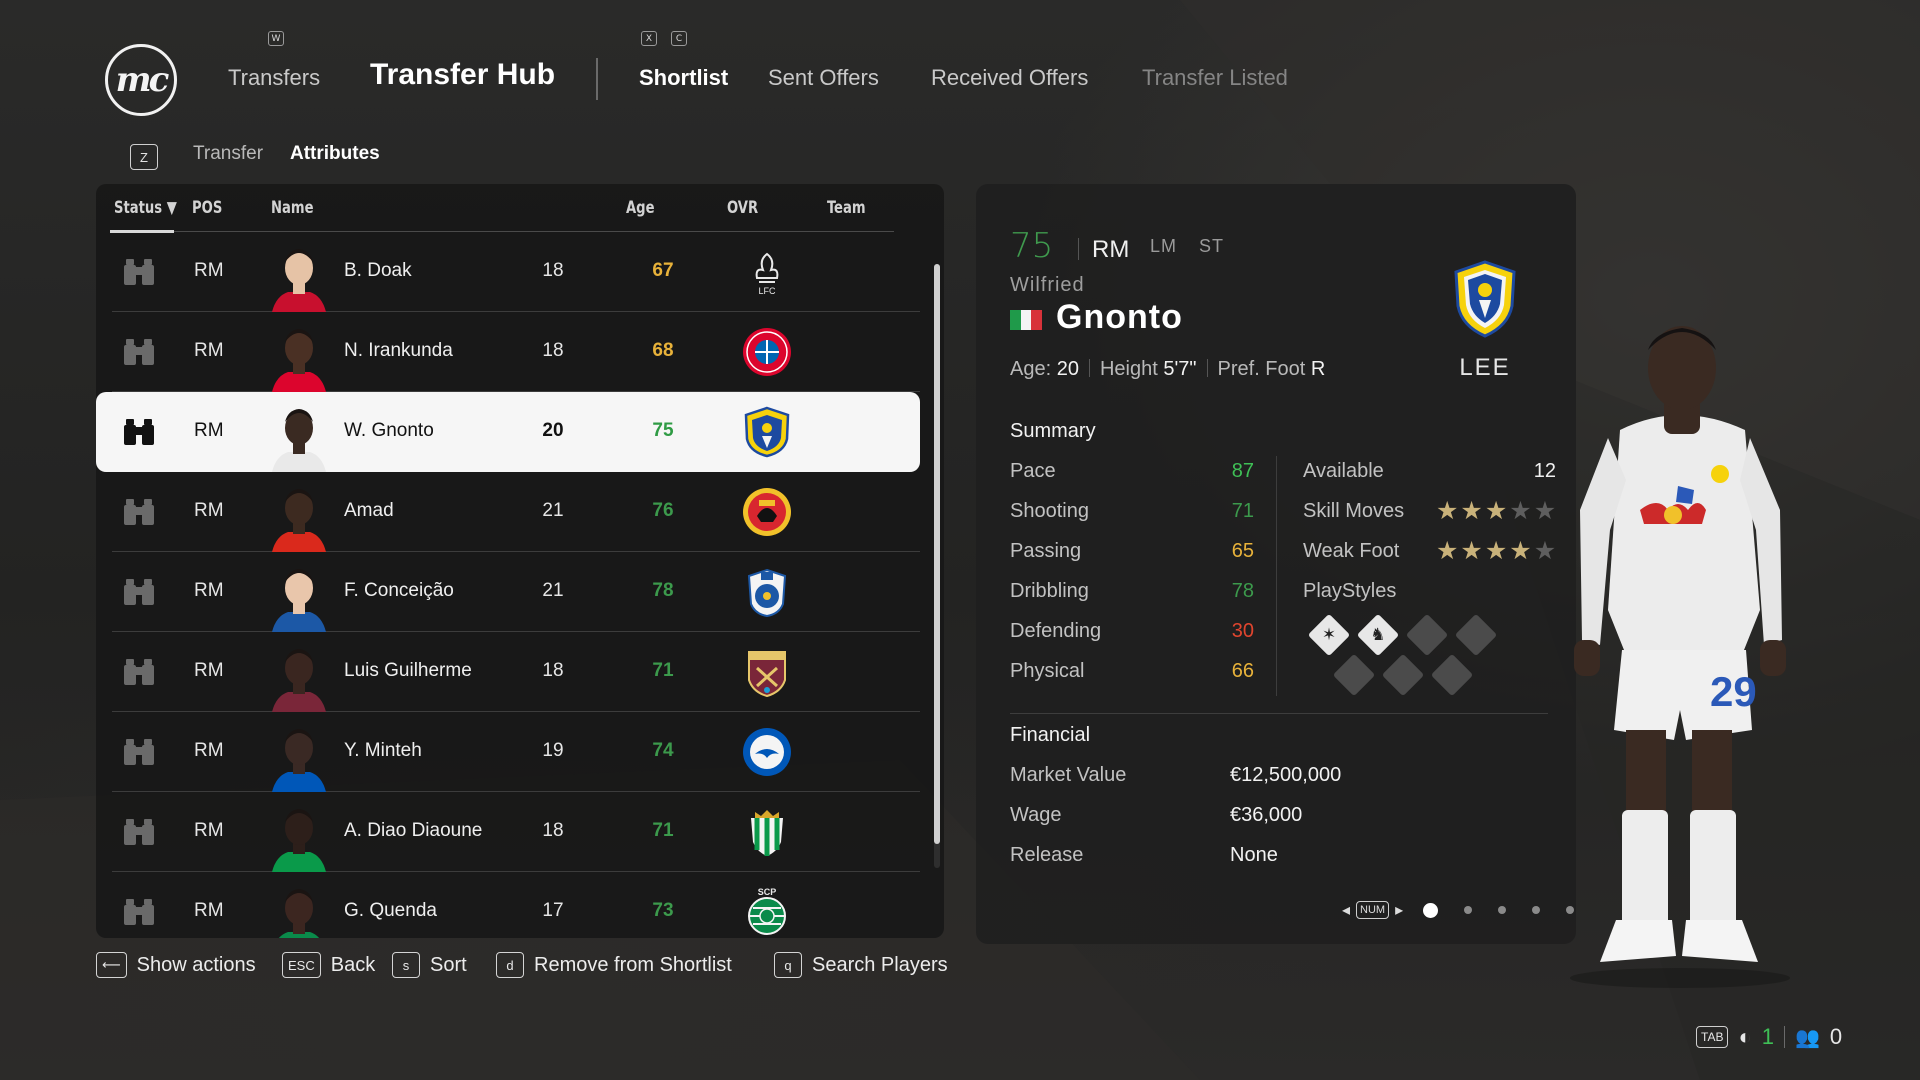 The image size is (1920, 1080). I want to click on search-players-button: q Search Players, so click(861, 965).